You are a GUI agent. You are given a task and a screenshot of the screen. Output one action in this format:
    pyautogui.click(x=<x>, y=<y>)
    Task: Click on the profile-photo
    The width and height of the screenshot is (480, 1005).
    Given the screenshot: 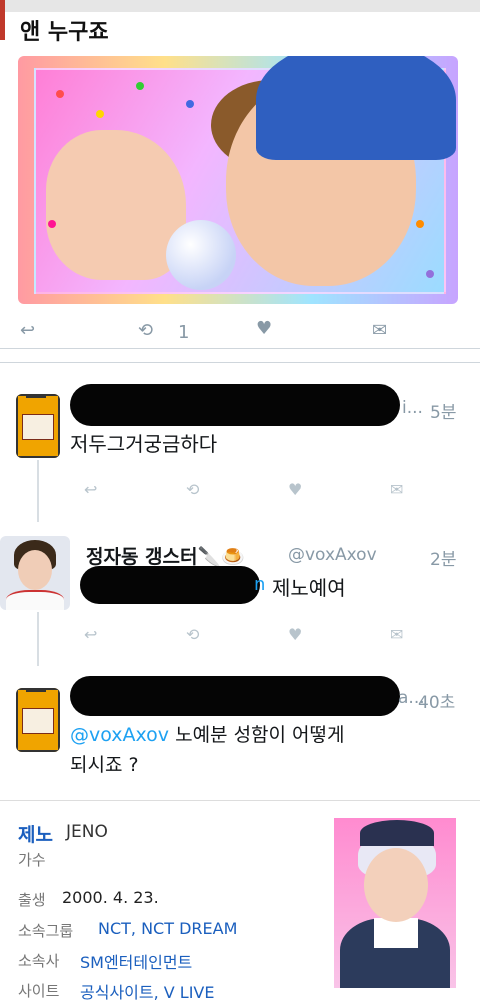 What is the action you would take?
    pyautogui.click(x=395, y=903)
    